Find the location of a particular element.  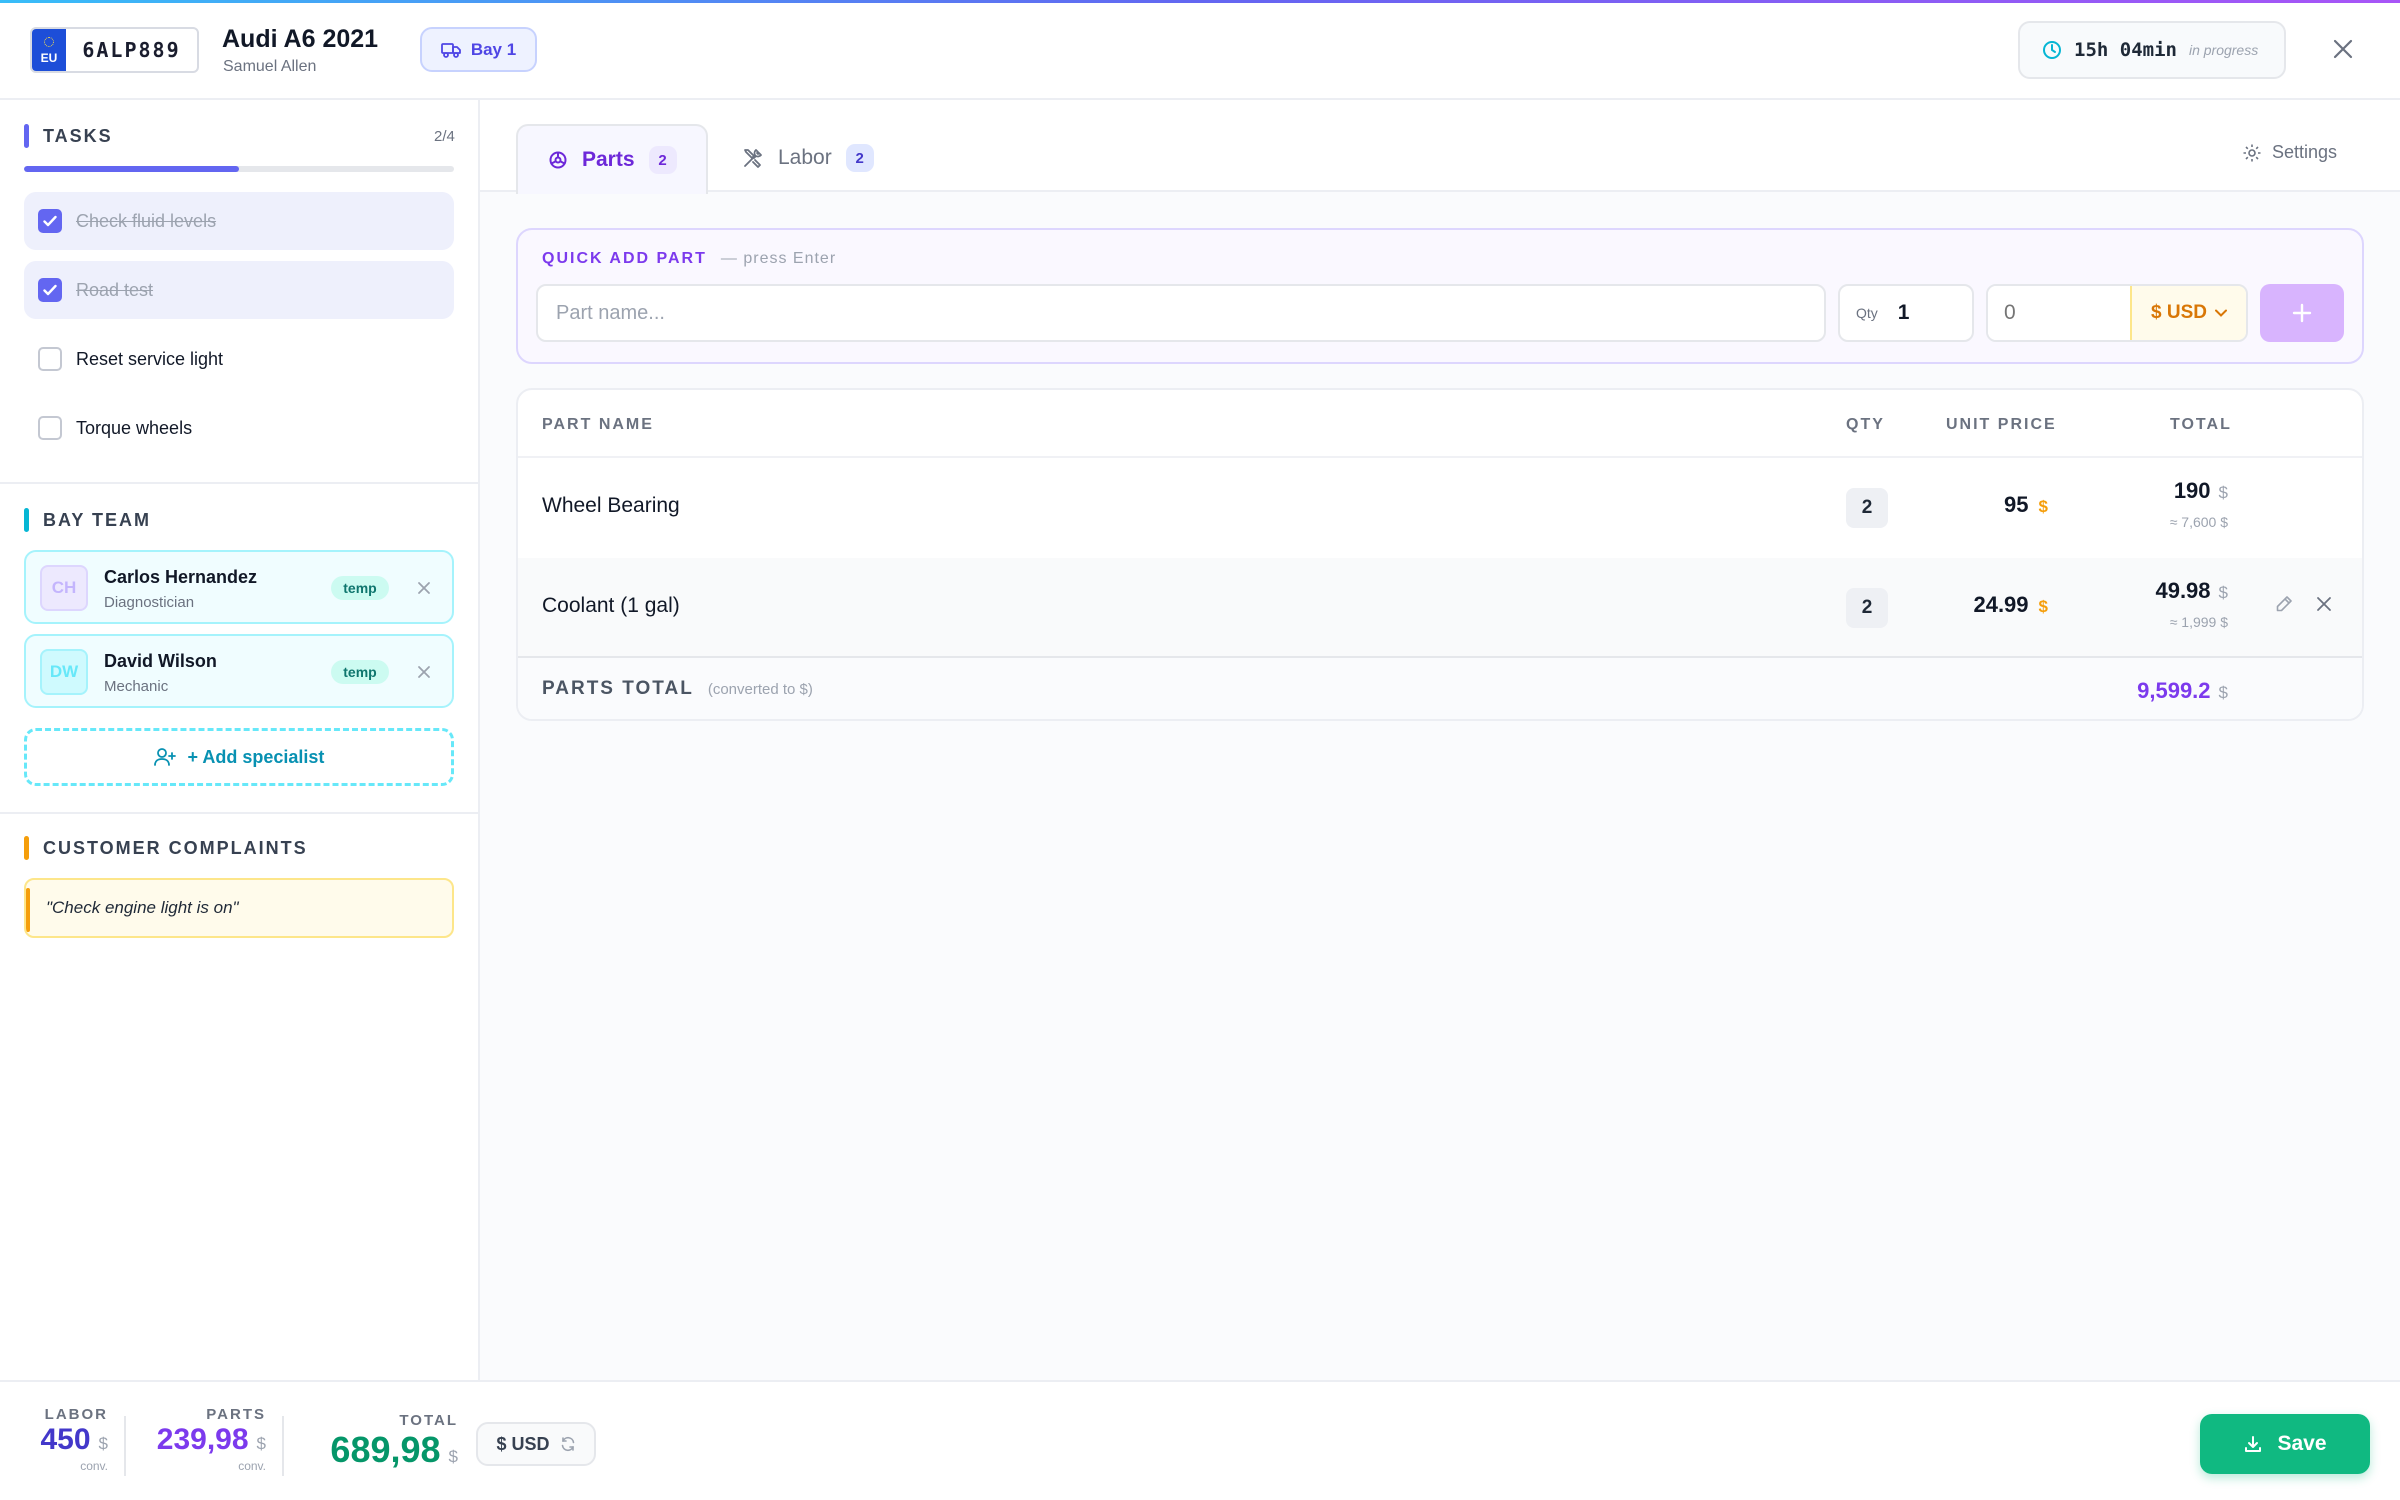

add-specialist-label: + Add specialist is located at coordinates (256, 756).